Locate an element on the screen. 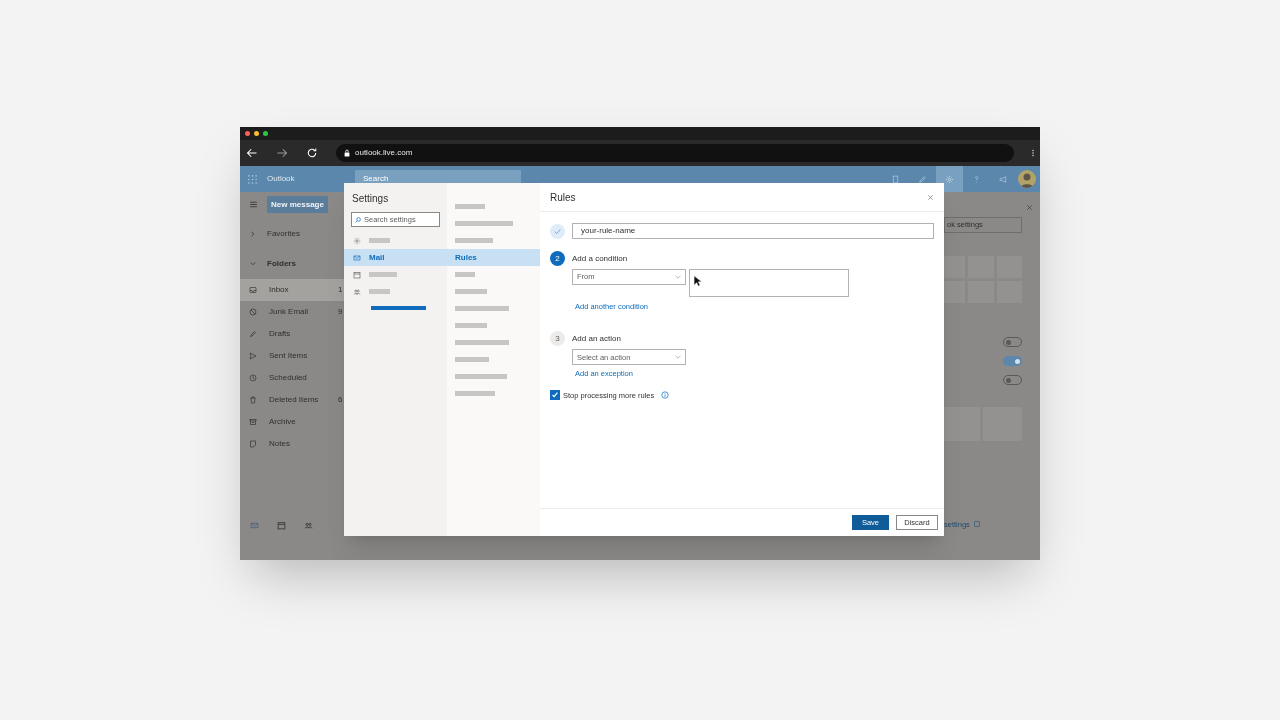  folder-item: Junk Email 9 is located at coordinates (292, 312).